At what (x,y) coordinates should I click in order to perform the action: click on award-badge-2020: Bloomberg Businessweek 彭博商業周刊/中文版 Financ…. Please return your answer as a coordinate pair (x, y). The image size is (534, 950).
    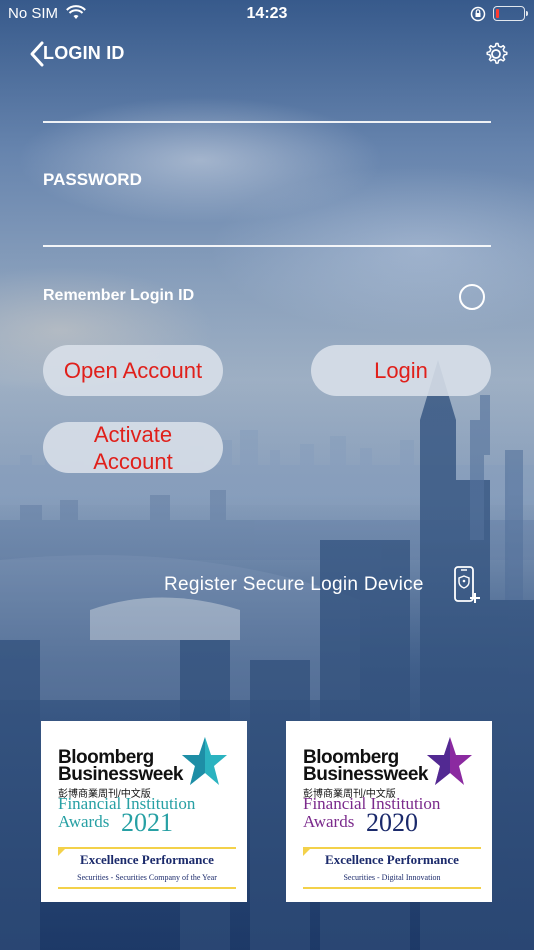
    Looking at the image, I should click on (389, 811).